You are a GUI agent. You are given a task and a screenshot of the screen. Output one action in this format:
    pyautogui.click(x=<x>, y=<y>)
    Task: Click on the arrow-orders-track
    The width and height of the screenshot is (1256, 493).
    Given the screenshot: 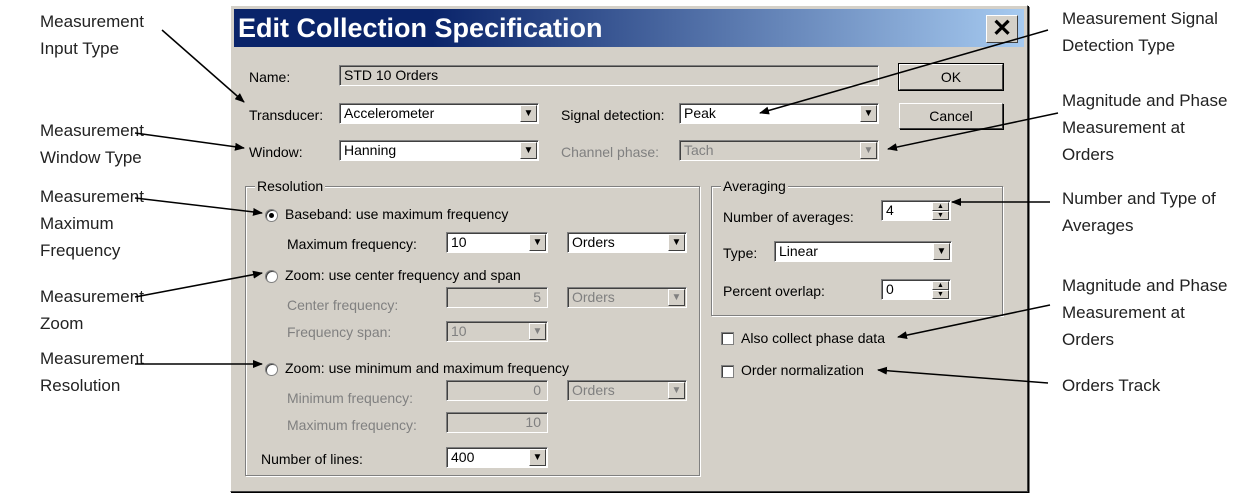 What is the action you would take?
    pyautogui.click(x=963, y=375)
    